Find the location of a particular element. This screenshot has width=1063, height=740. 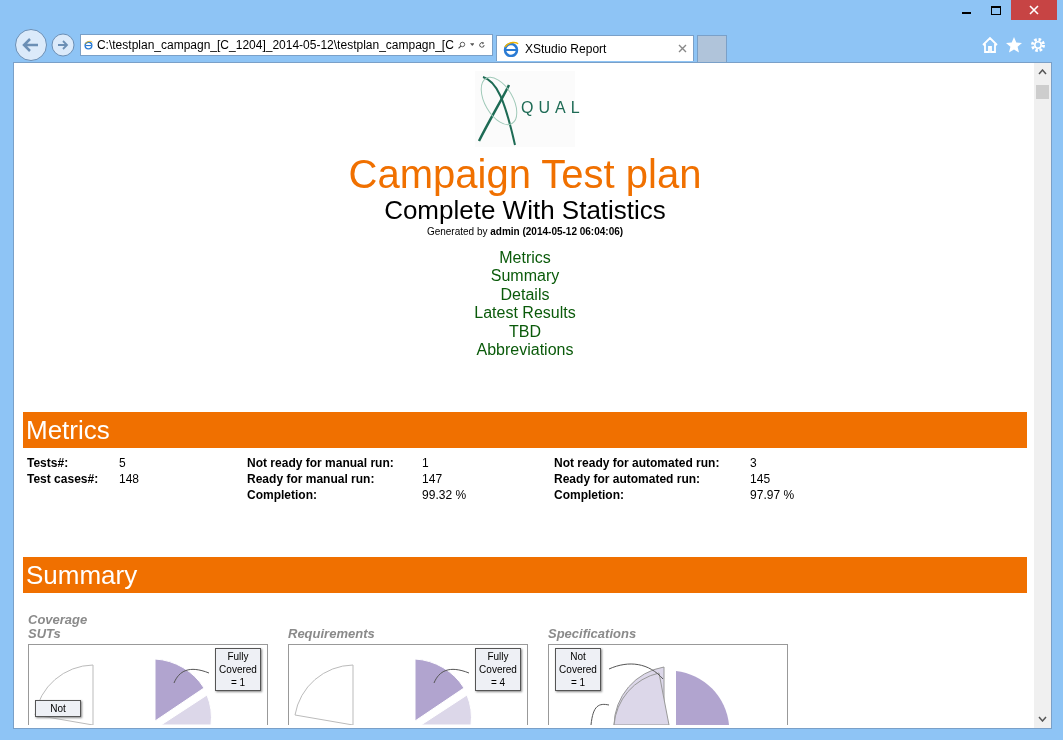

scrollbar is located at coordinates (1042, 395).